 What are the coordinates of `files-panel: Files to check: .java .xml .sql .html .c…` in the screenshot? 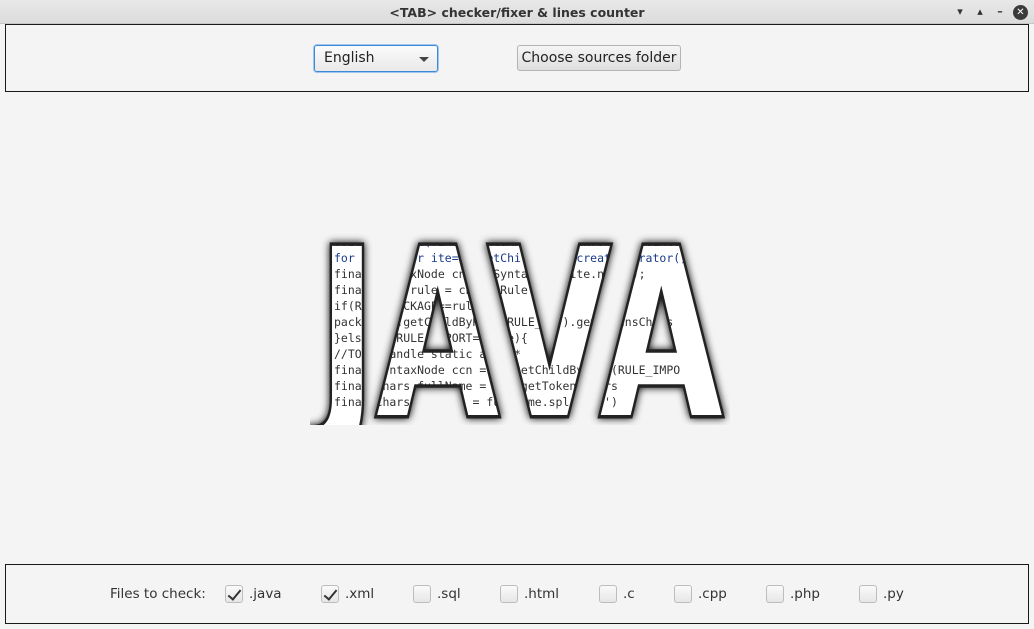 It's located at (517, 594).